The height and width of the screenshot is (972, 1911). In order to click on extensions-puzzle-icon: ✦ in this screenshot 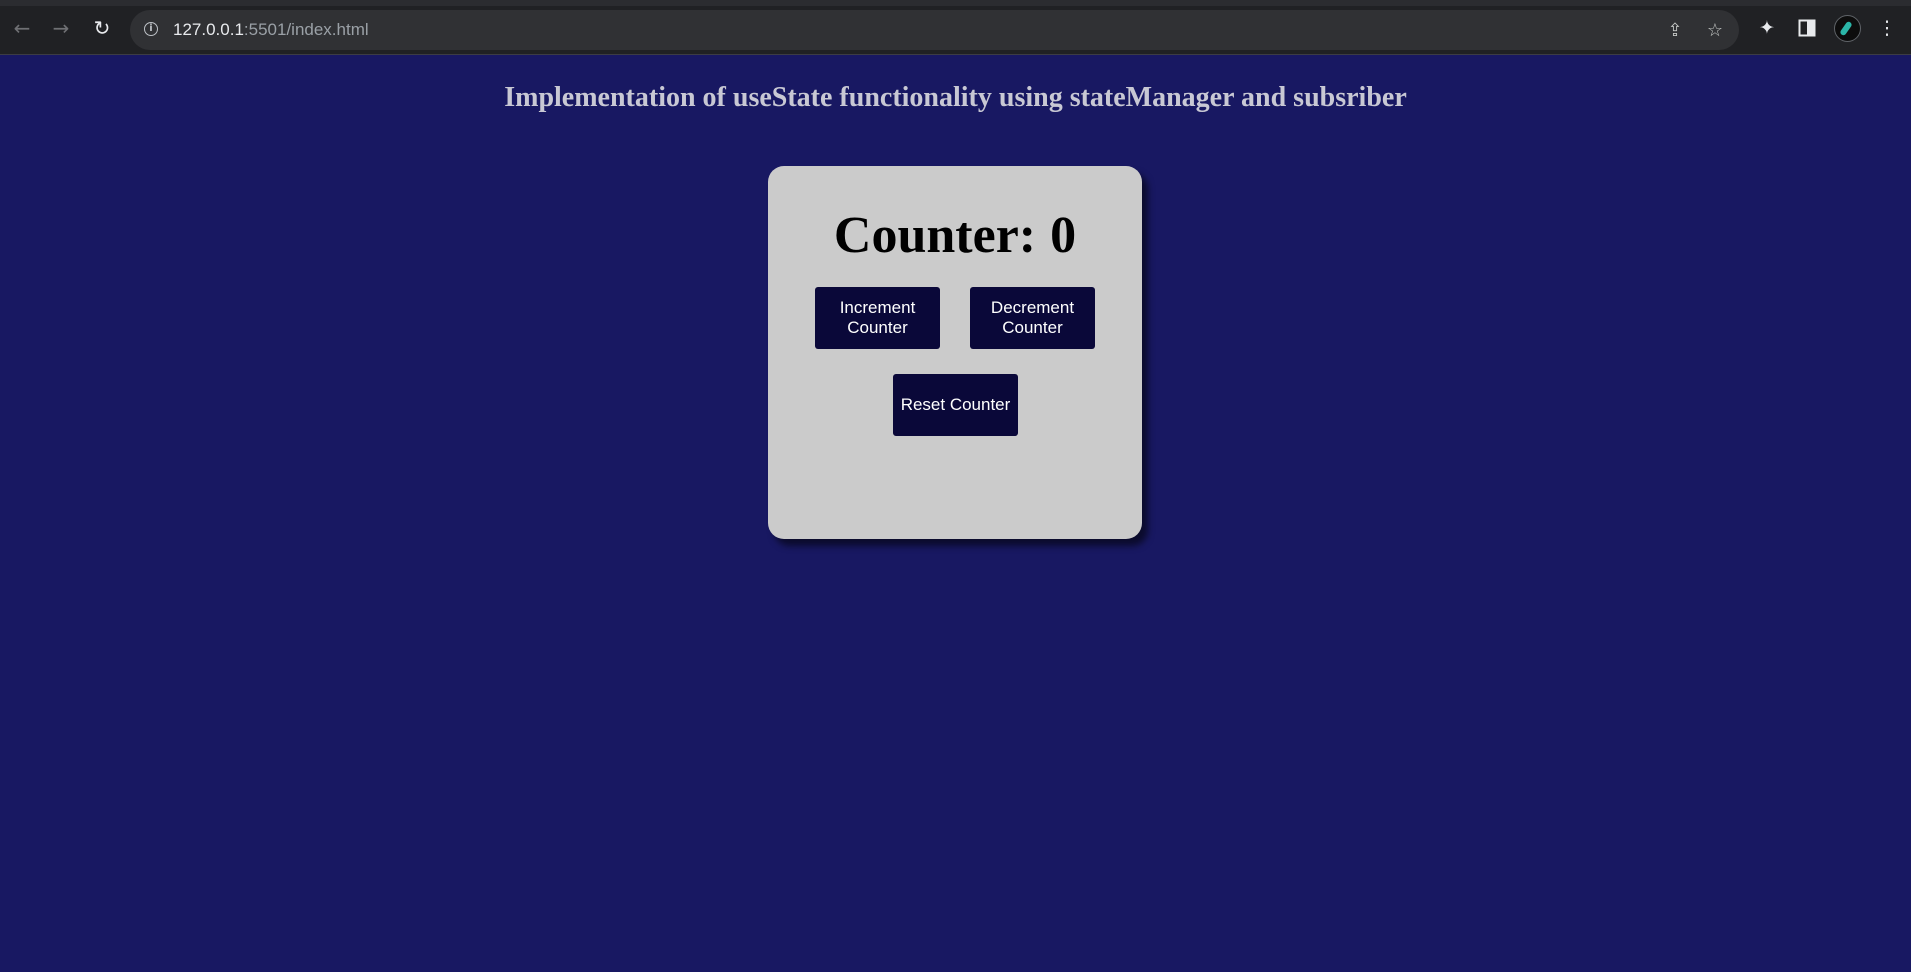, I will do `click(1767, 28)`.